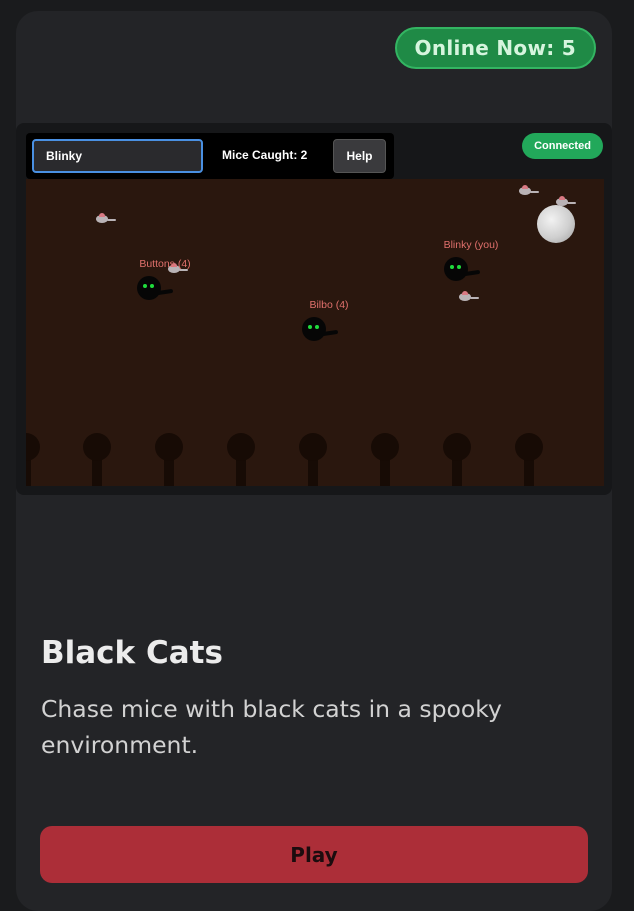 This screenshot has height=911, width=634. What do you see at coordinates (314, 854) in the screenshot?
I see `play-button: Play` at bounding box center [314, 854].